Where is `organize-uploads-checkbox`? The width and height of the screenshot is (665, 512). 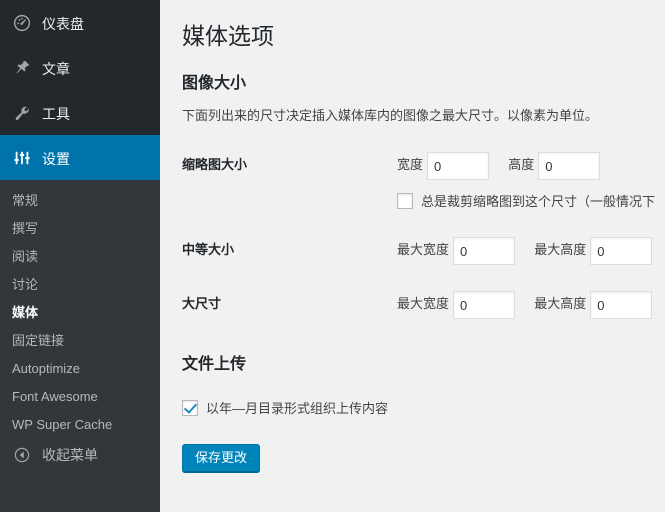 organize-uploads-checkbox is located at coordinates (190, 408).